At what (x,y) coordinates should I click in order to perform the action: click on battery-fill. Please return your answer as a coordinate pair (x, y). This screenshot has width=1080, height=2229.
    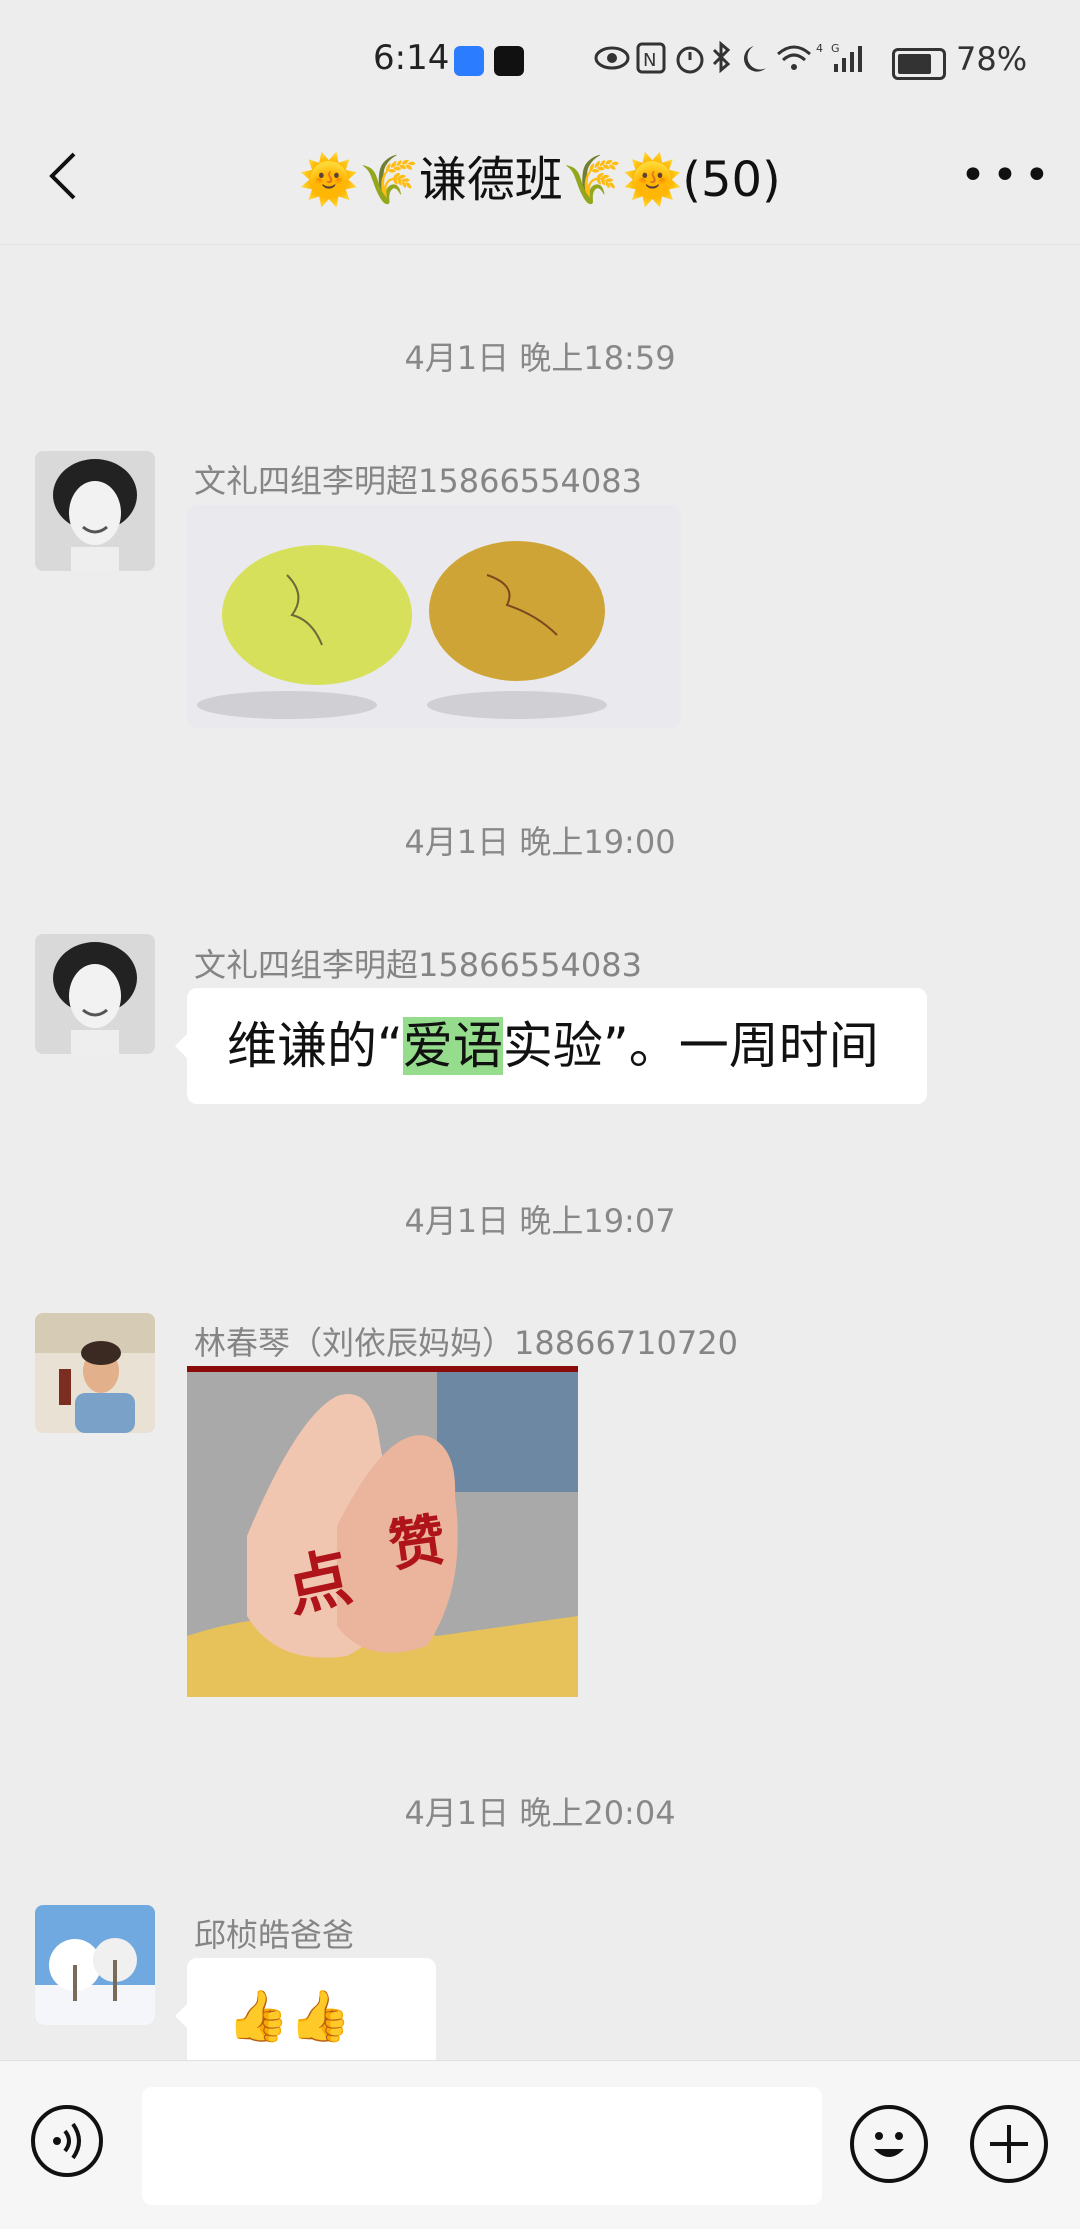
    Looking at the image, I should click on (914, 64).